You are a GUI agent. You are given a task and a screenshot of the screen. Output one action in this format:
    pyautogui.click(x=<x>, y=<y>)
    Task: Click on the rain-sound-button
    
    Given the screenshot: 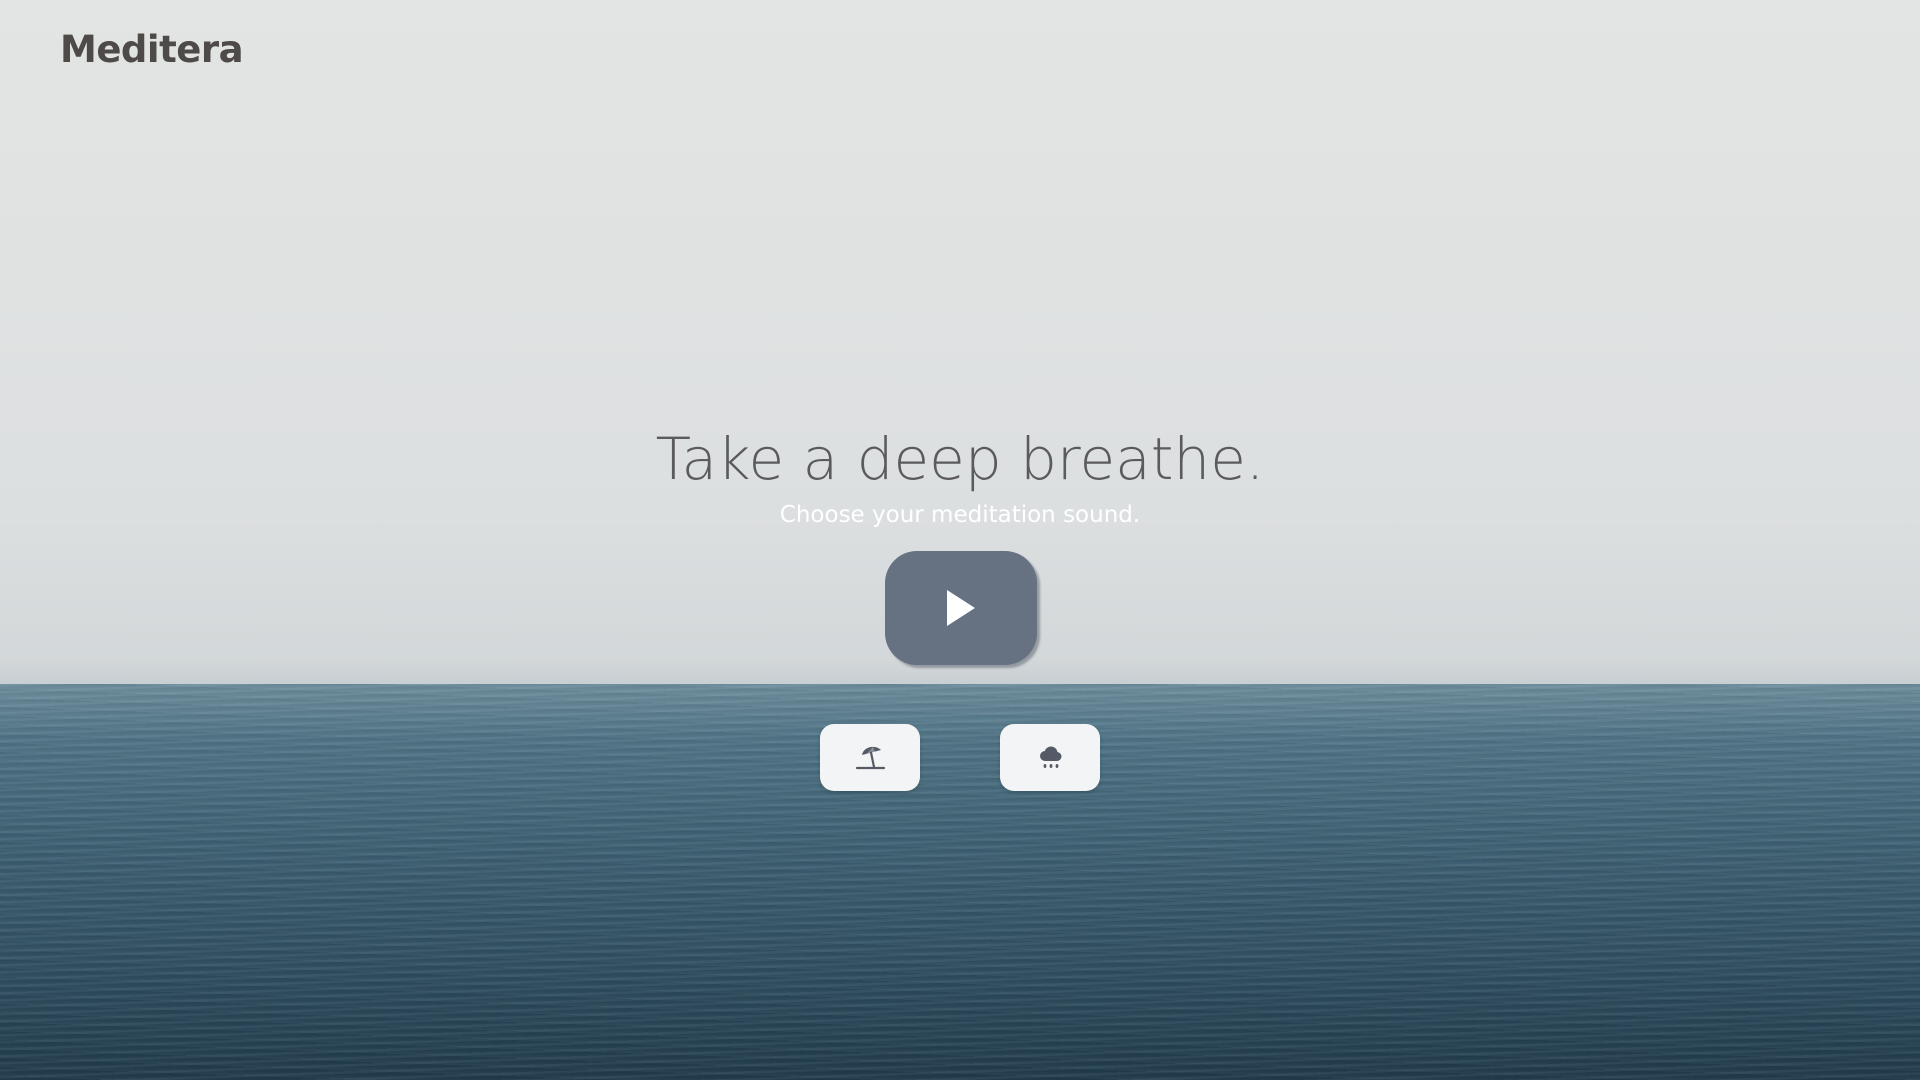 What is the action you would take?
    pyautogui.click(x=1050, y=757)
    